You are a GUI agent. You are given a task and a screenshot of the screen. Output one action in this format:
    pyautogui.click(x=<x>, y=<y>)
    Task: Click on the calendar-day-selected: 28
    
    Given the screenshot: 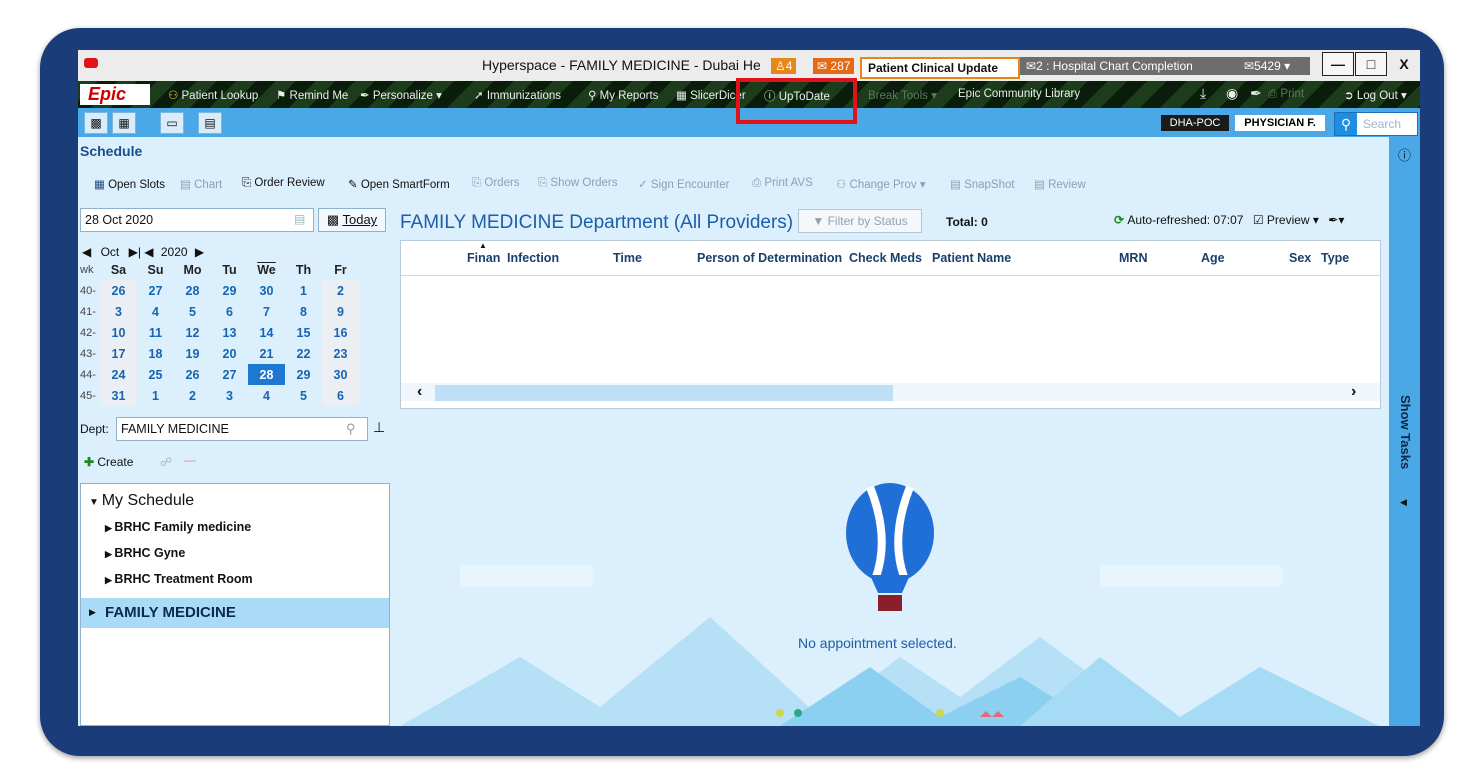 What is the action you would take?
    pyautogui.click(x=266, y=374)
    